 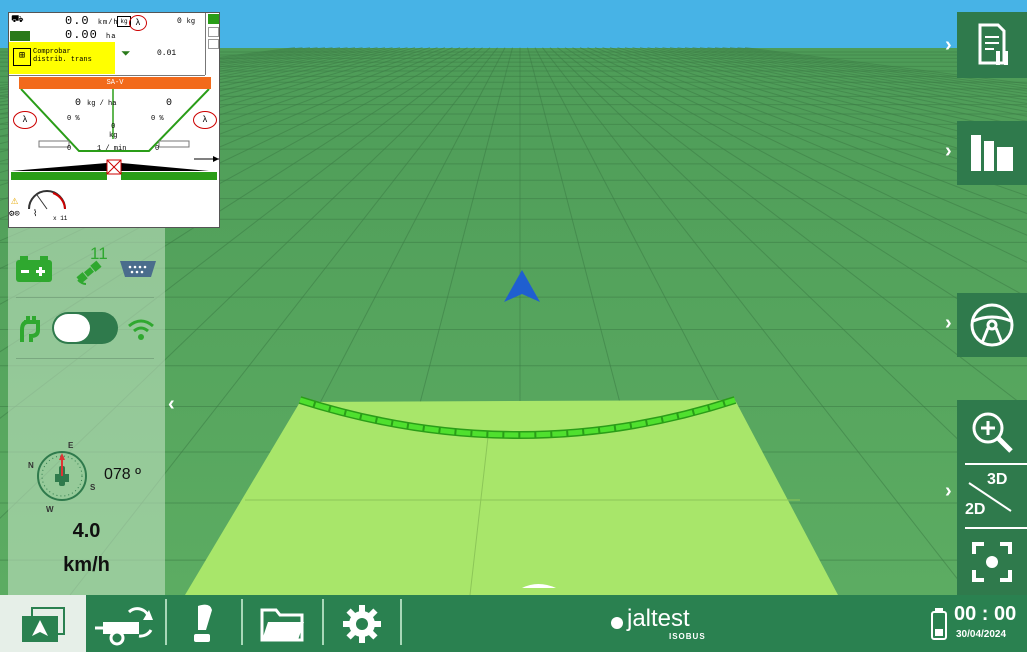 I want to click on left-panel-collapse-chevron: ‹, so click(x=171, y=404).